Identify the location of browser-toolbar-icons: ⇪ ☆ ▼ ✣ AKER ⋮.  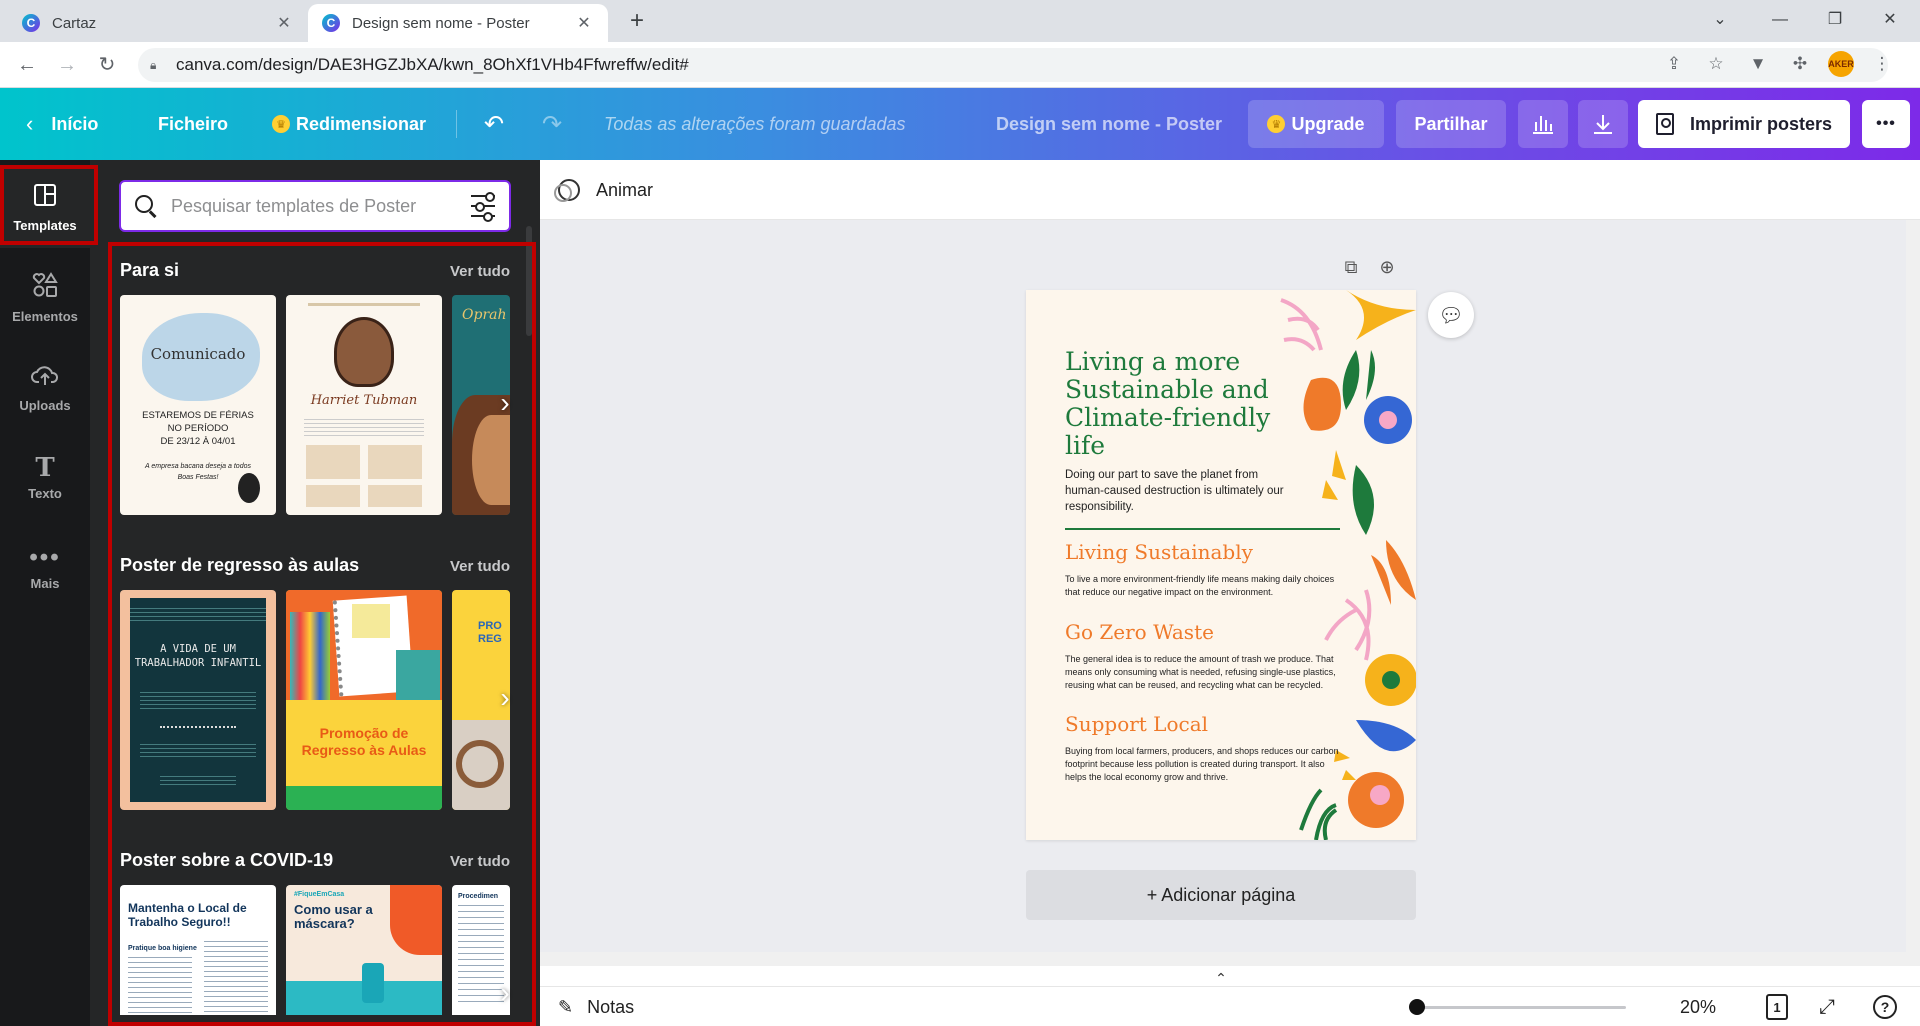
(1778, 64).